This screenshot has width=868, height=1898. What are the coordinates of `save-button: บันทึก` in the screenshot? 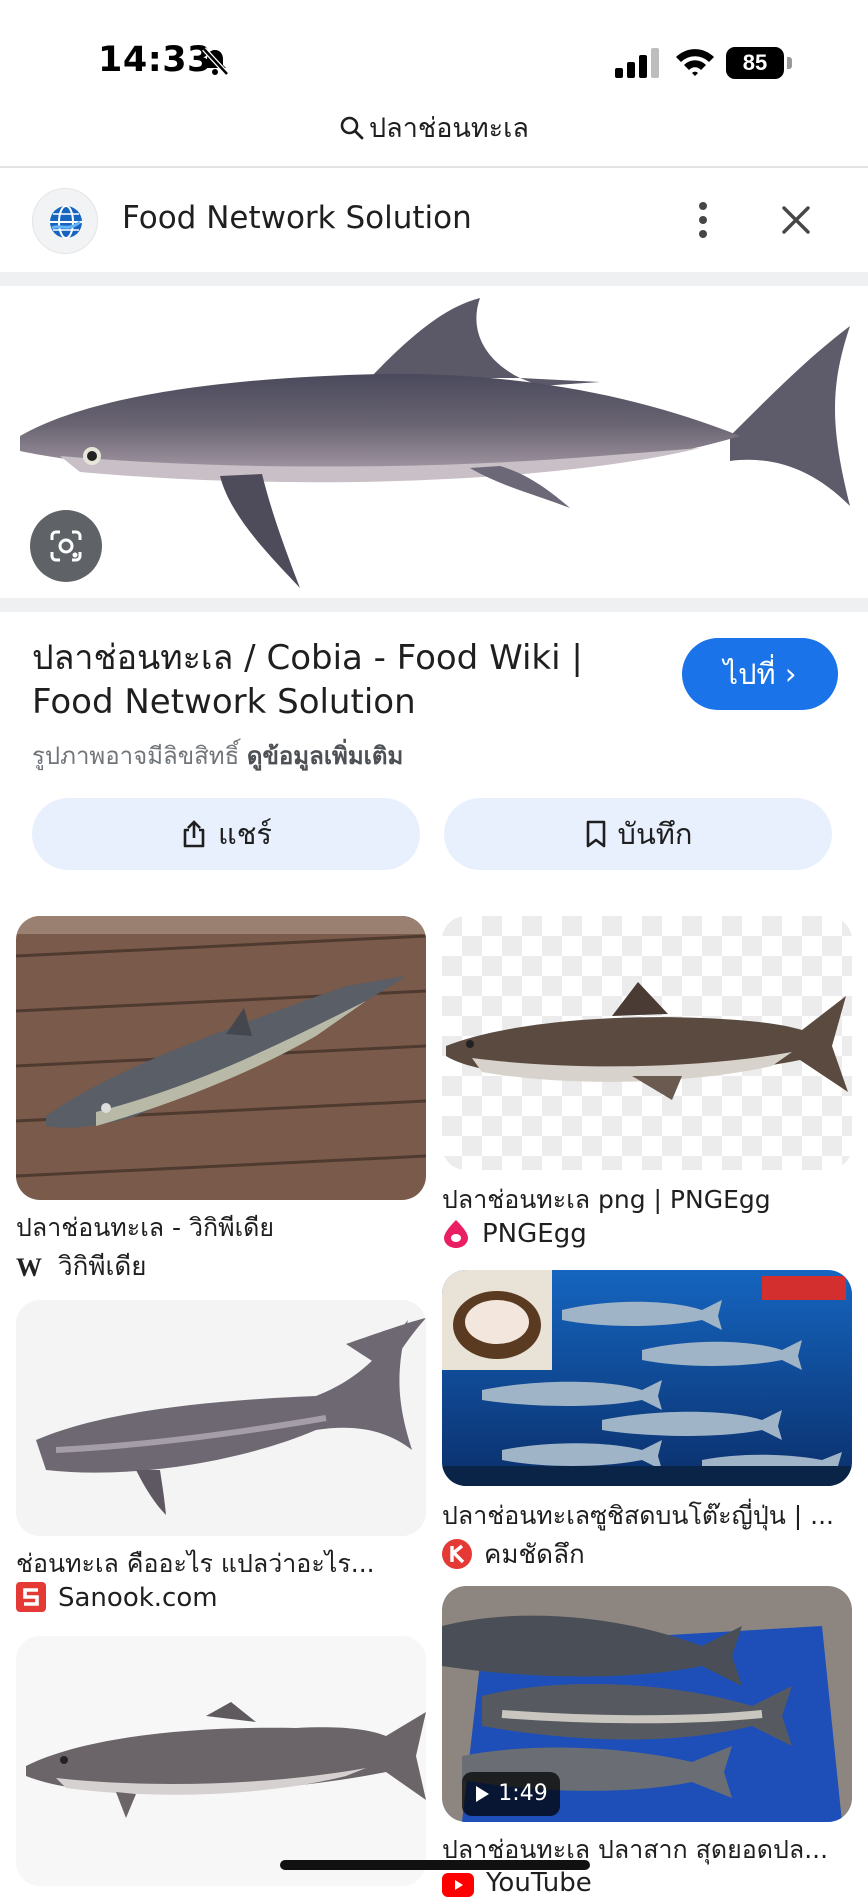 It's located at (638, 834).